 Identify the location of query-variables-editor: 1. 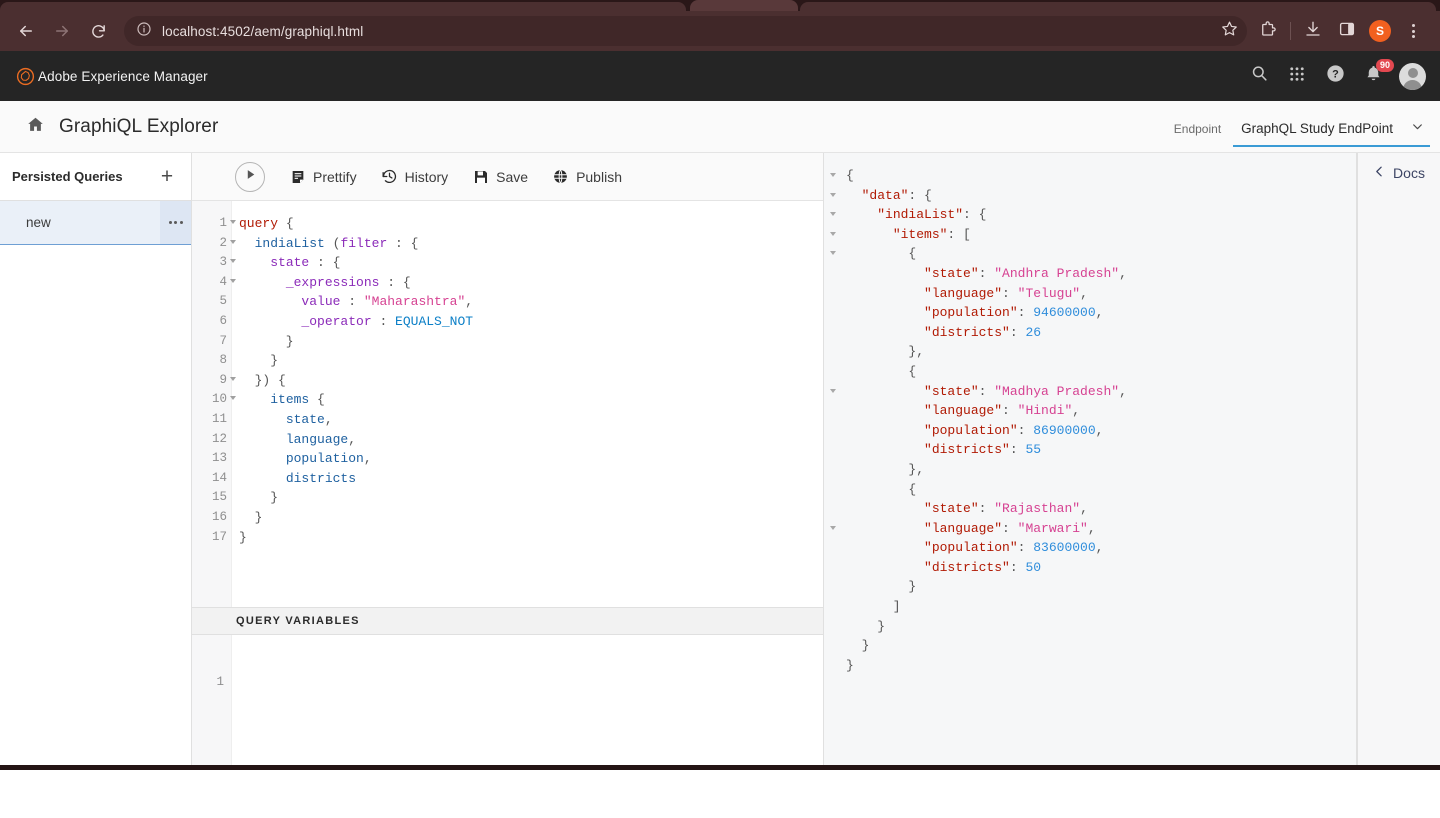
(507, 700).